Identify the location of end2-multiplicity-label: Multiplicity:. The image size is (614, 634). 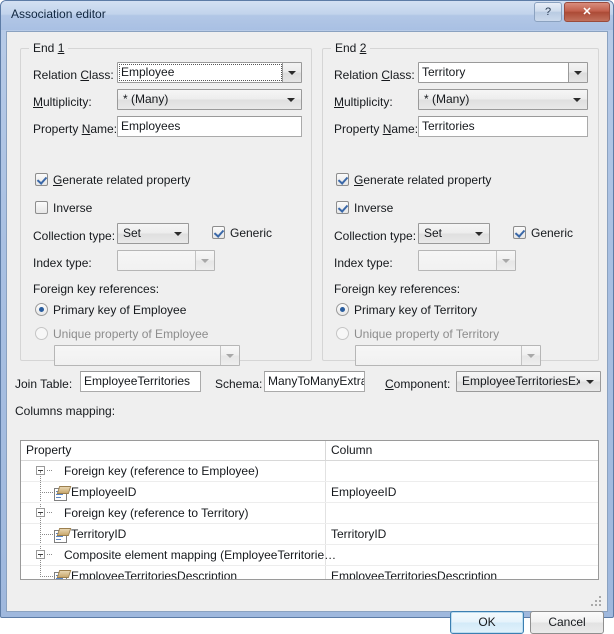
(363, 102).